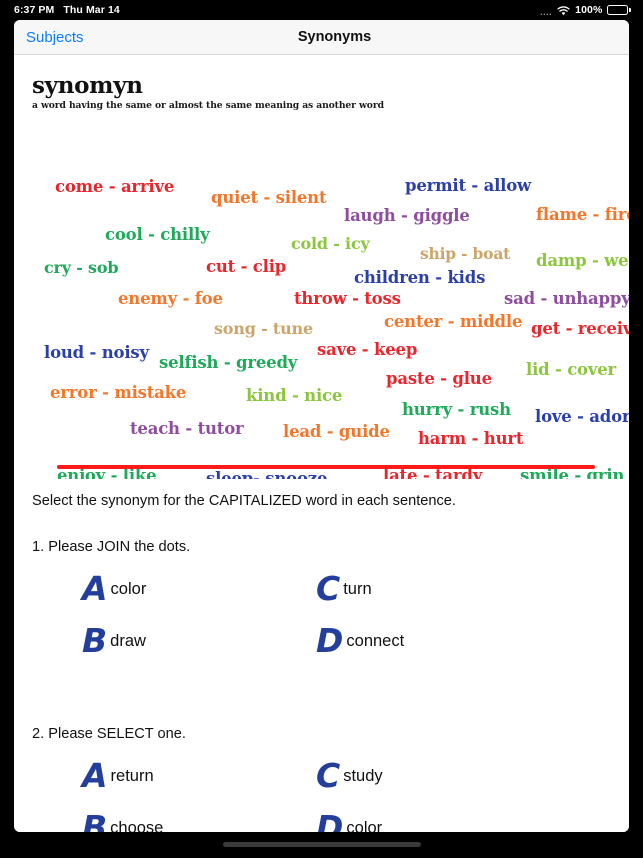 The image size is (643, 858). I want to click on status-bar-right: .... 100%, so click(585, 10).